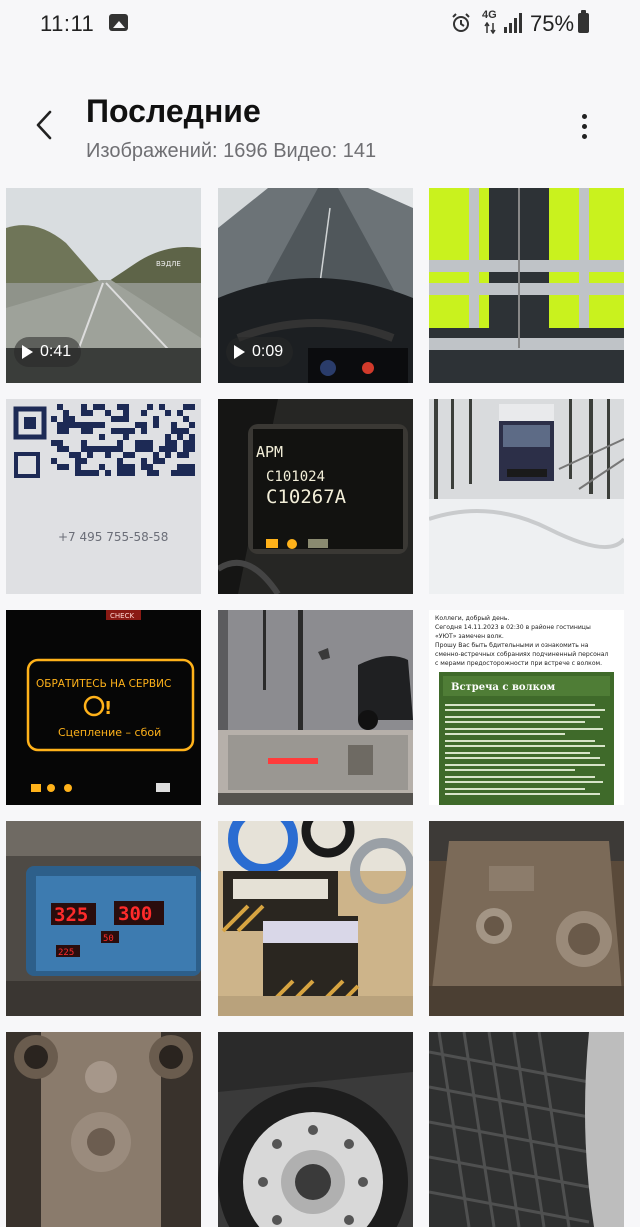  I want to click on status-time: 11:11, so click(67, 23).